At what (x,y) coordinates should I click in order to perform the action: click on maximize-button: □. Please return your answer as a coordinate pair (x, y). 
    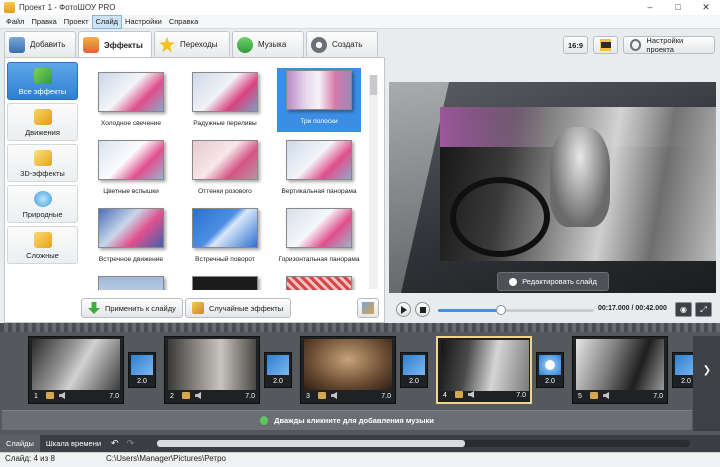
    Looking at the image, I should click on (678, 7).